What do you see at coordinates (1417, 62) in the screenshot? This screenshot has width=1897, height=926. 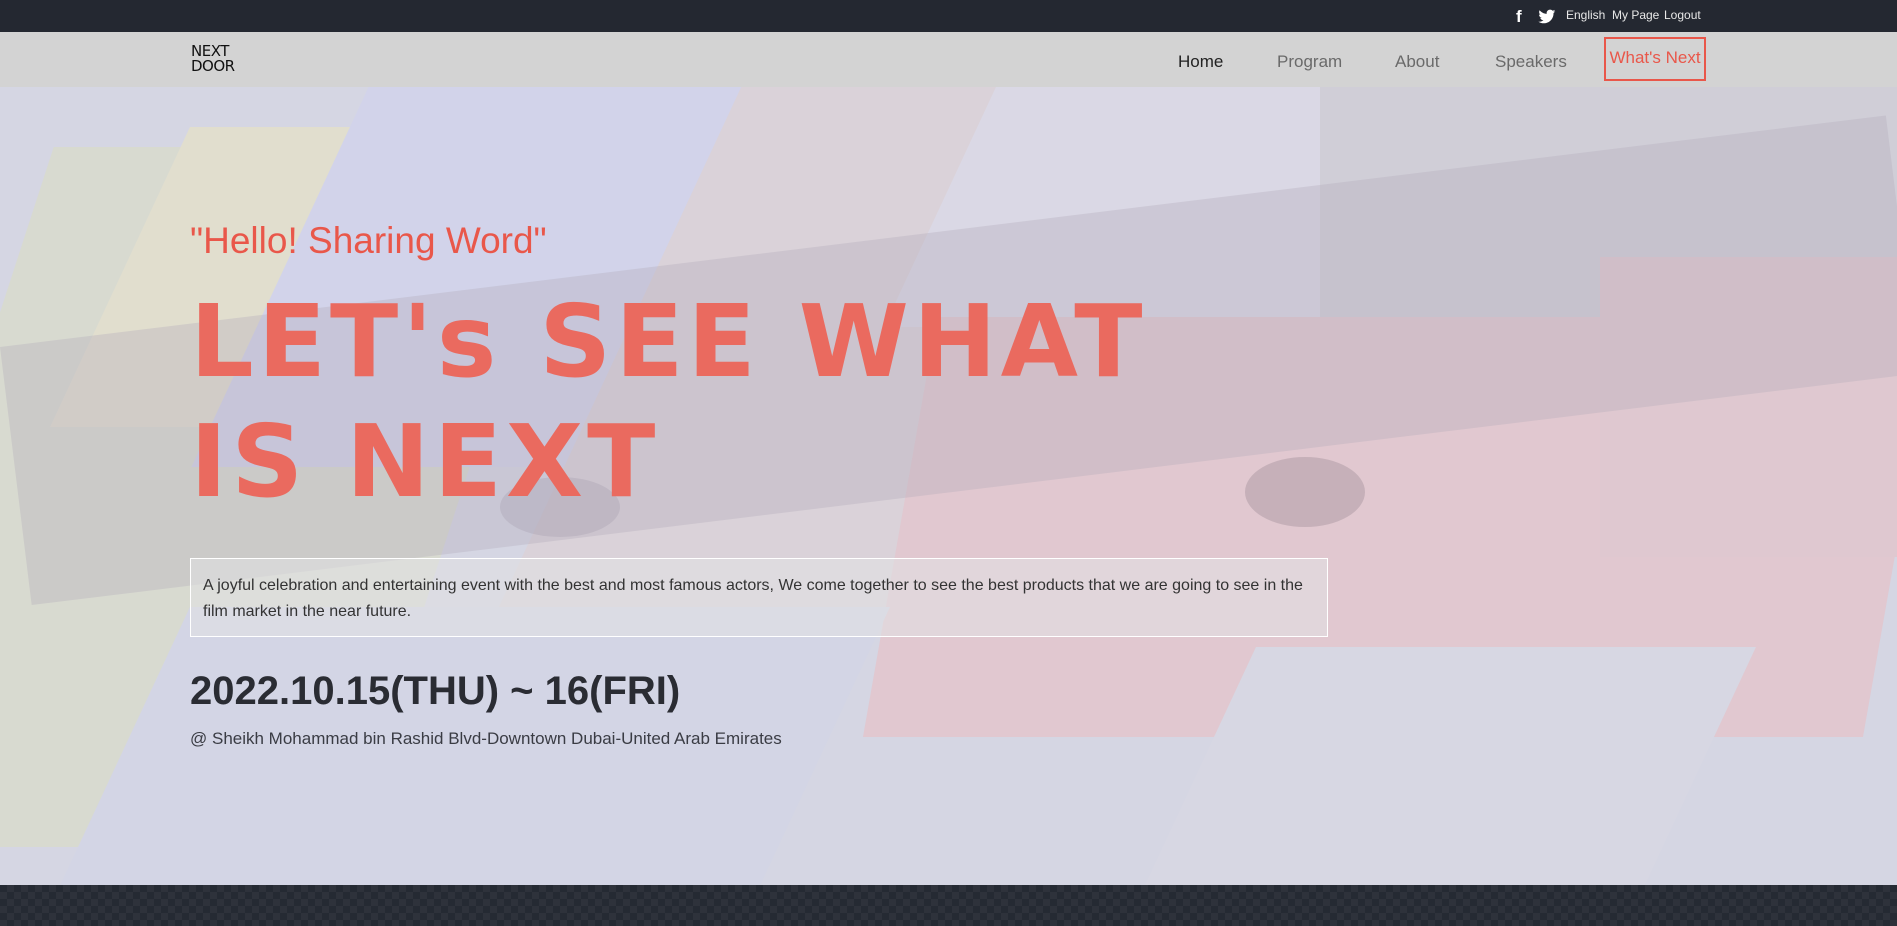 I see `nav-about: About` at bounding box center [1417, 62].